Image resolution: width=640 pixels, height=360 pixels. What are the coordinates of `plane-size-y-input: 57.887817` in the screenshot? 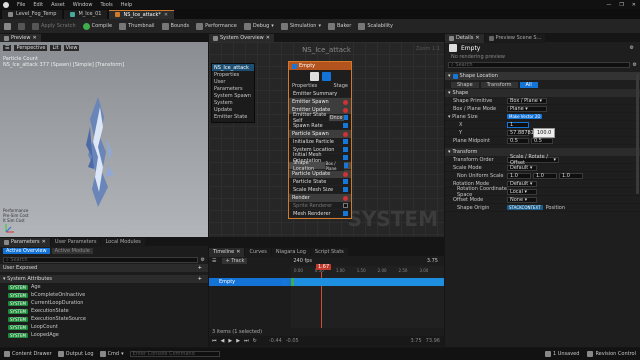 It's located at (522, 132).